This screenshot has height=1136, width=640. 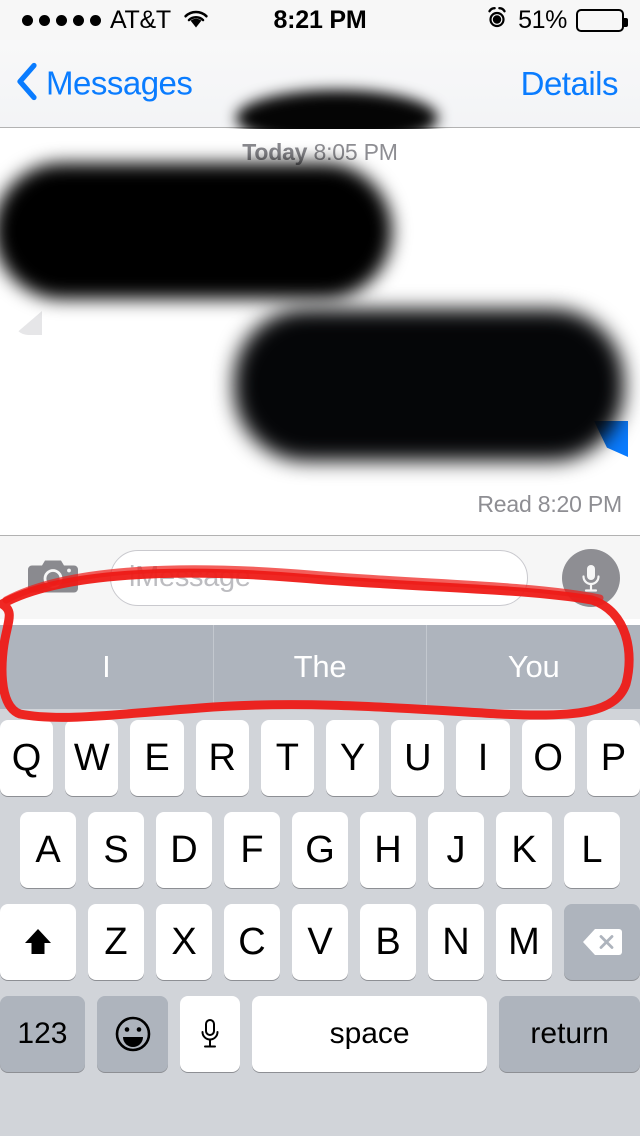 I want to click on prediction-candidate-0: I, so click(x=106, y=667).